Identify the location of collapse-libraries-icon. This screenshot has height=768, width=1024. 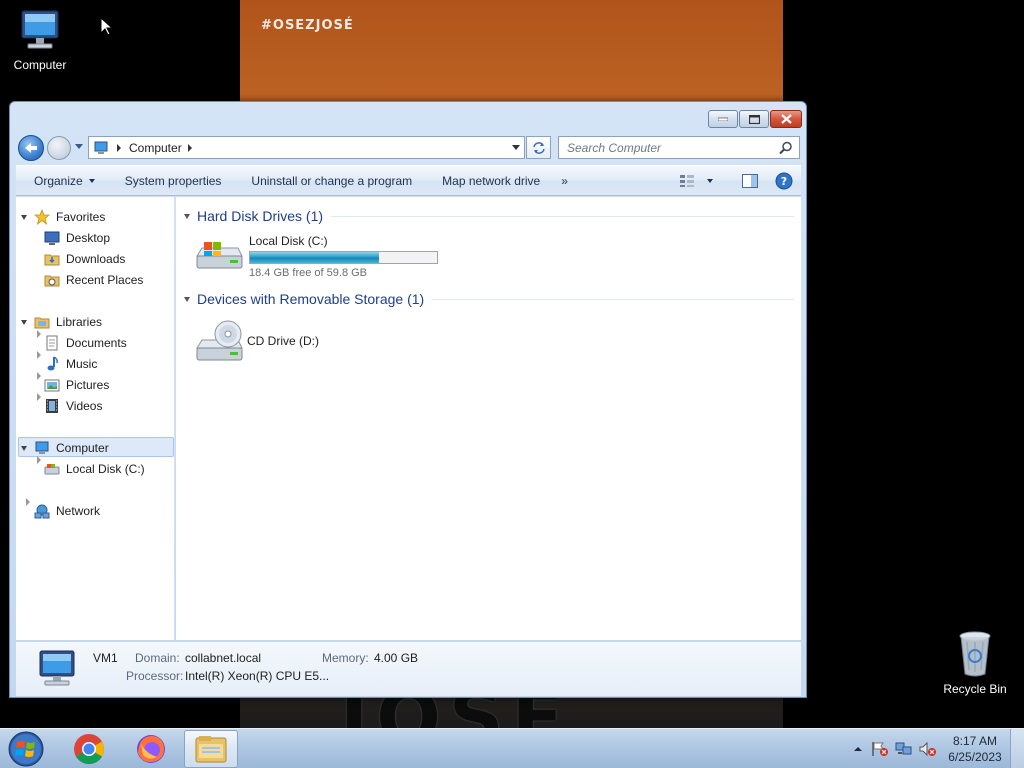
(24, 322).